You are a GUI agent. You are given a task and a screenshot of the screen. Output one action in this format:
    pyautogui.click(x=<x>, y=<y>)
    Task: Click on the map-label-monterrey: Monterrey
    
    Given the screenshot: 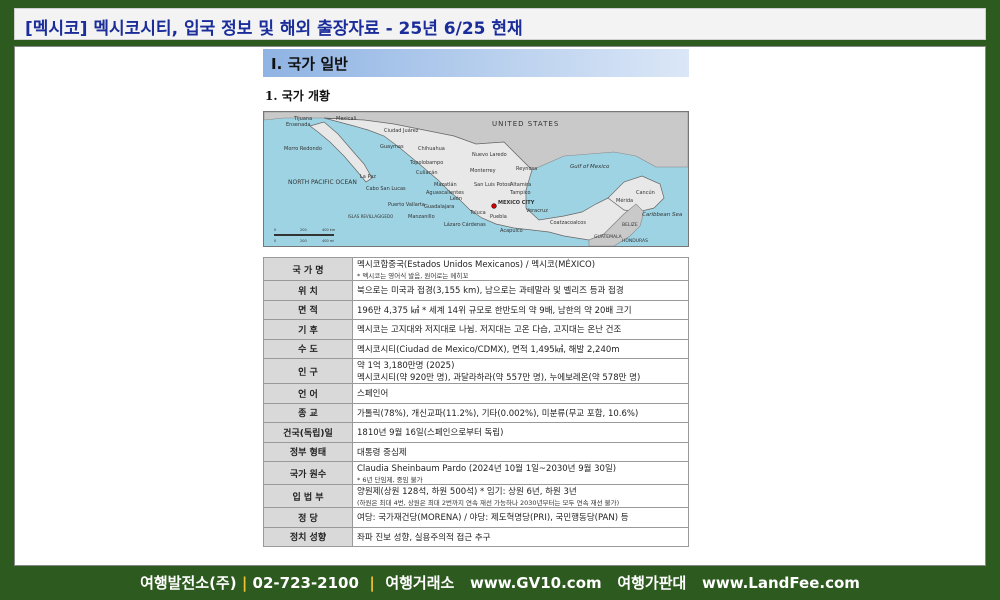 What is the action you would take?
    pyautogui.click(x=483, y=171)
    